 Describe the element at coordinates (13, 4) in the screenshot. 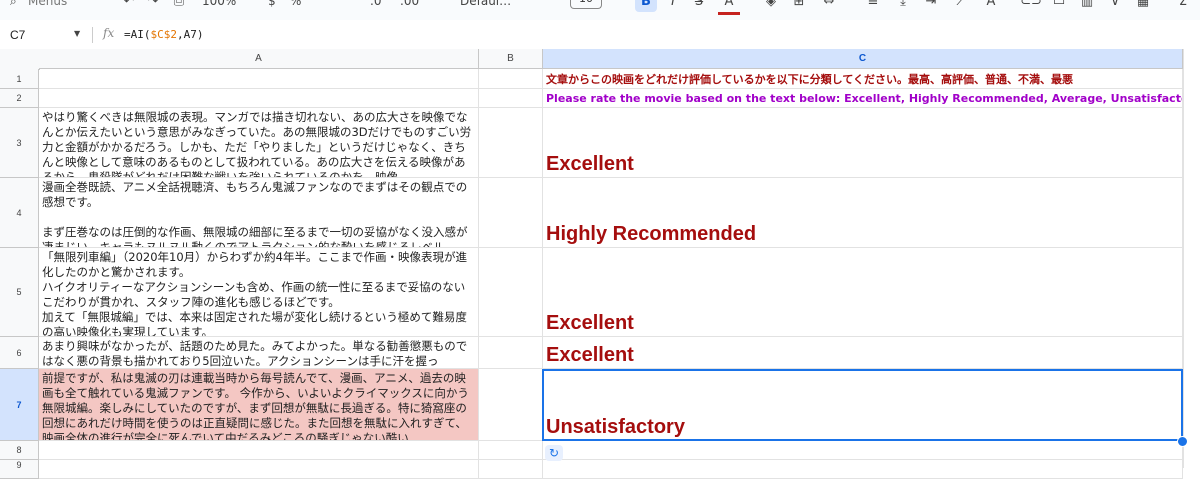

I see `search-icon: ⌕` at that location.